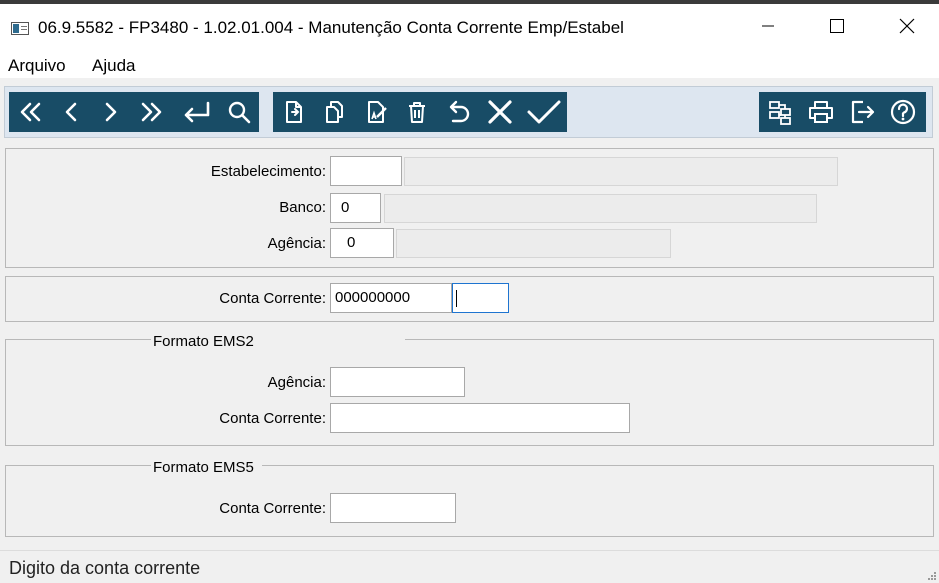 The height and width of the screenshot is (583, 939). Describe the element at coordinates (205, 467) in the screenshot. I see `formato-ems5-title: Formato EMS5` at that location.